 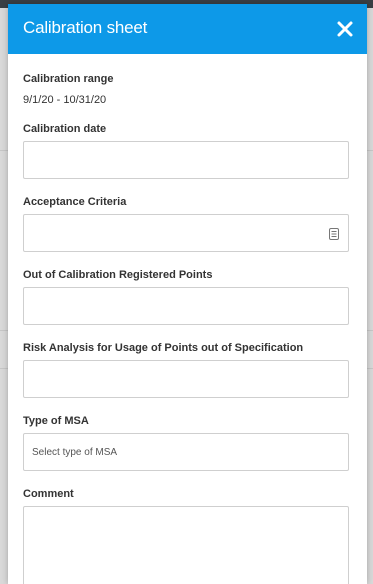 What do you see at coordinates (186, 379) in the screenshot?
I see `risk-analysis-input` at bounding box center [186, 379].